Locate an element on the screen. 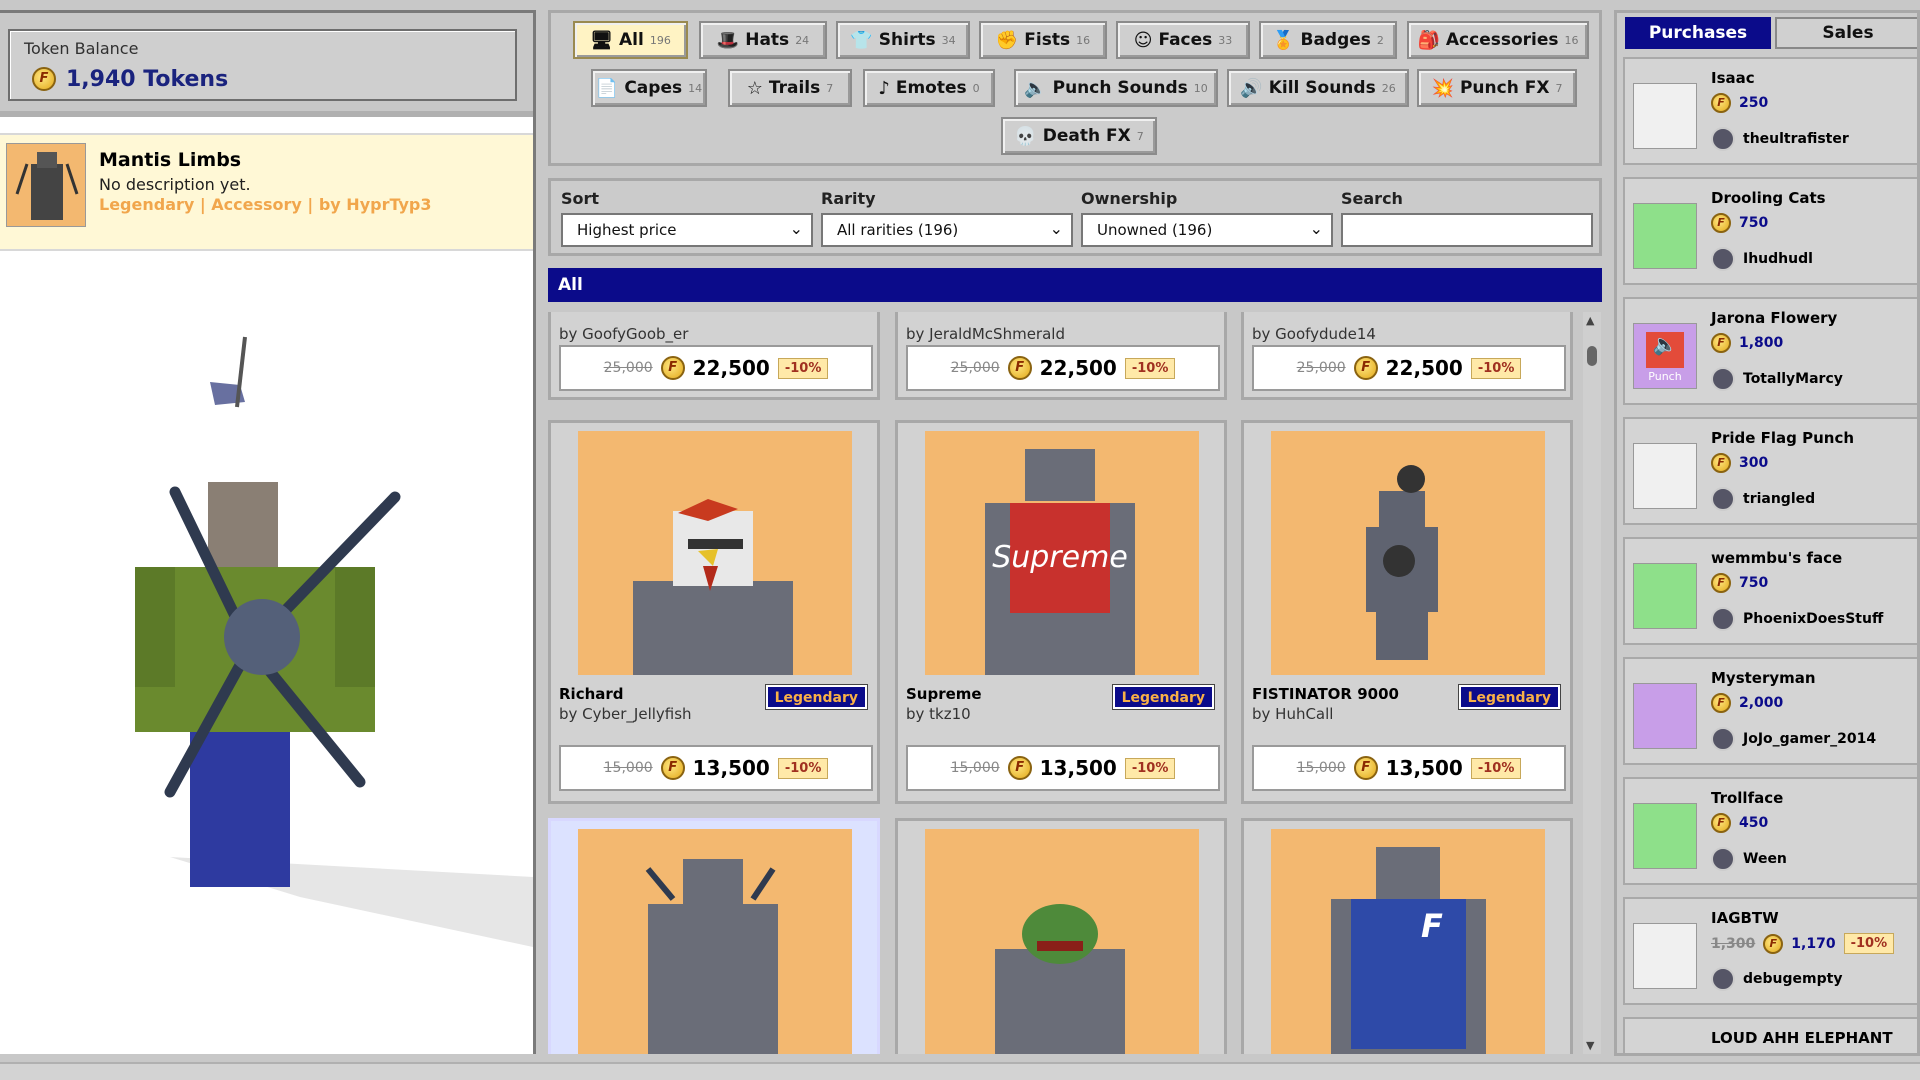 The height and width of the screenshot is (1080, 1920). purchase-user: Ween is located at coordinates (1749, 859).